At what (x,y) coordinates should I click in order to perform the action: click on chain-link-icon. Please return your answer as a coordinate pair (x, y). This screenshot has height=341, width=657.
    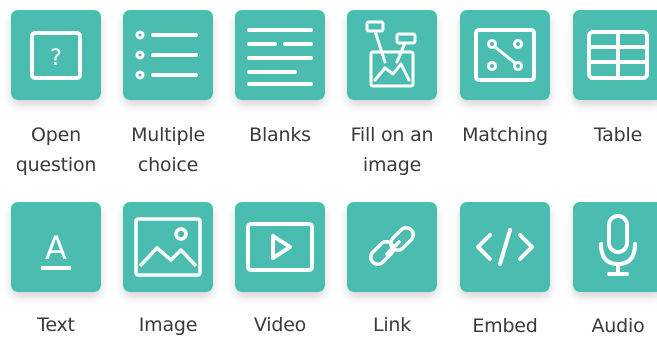
    Looking at the image, I should click on (392, 247).